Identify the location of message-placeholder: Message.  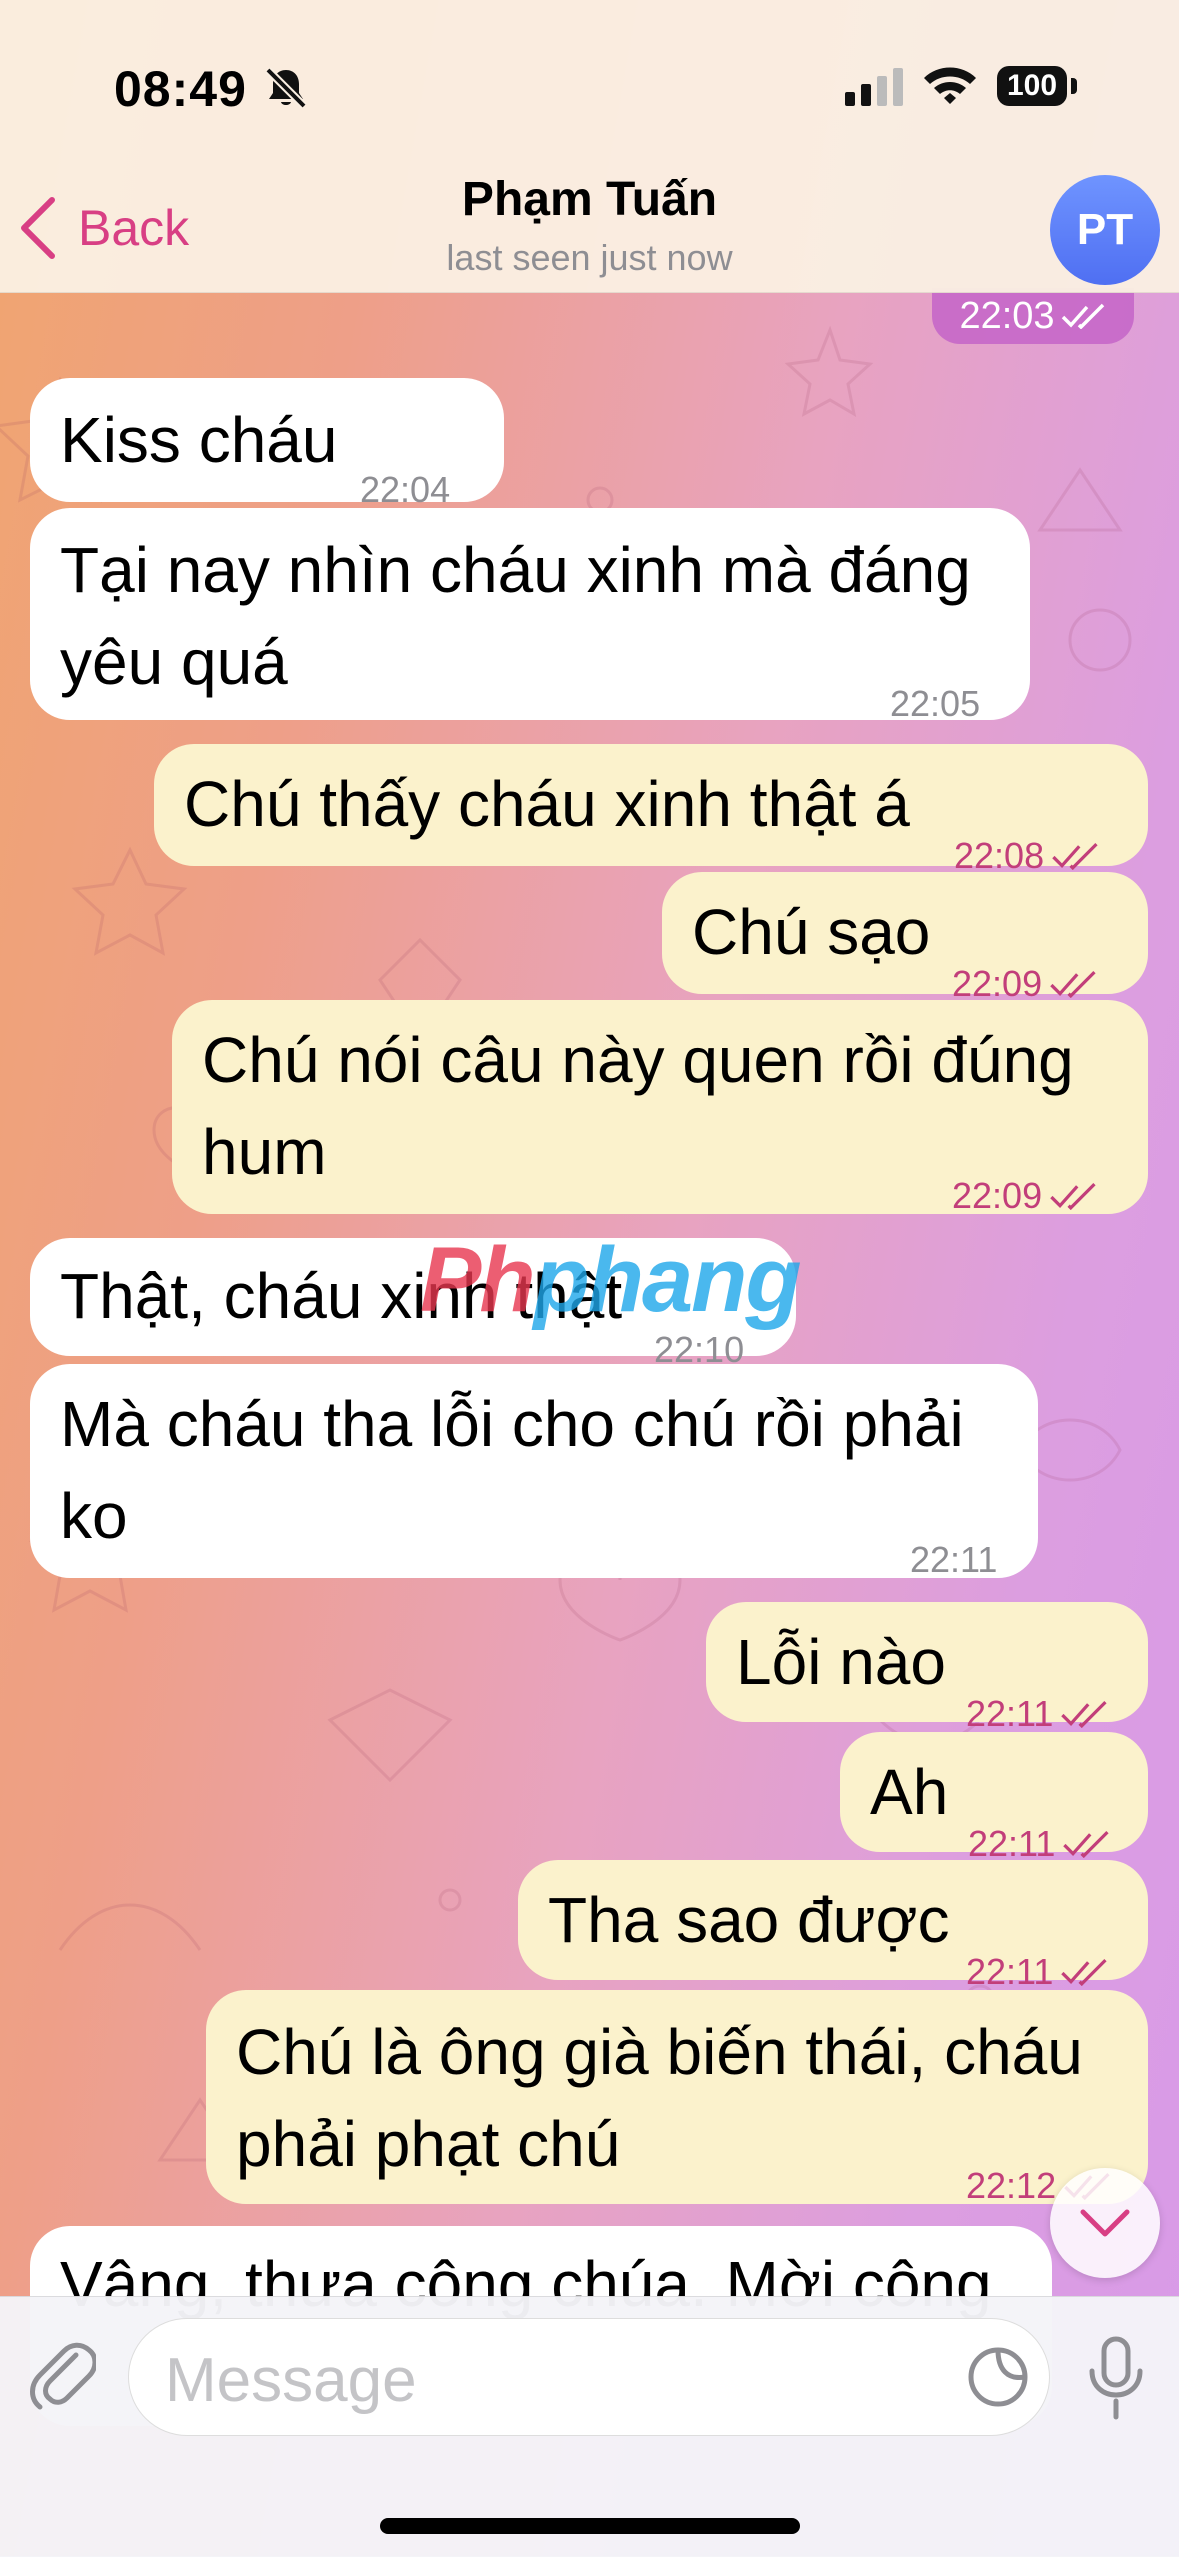
(291, 2380).